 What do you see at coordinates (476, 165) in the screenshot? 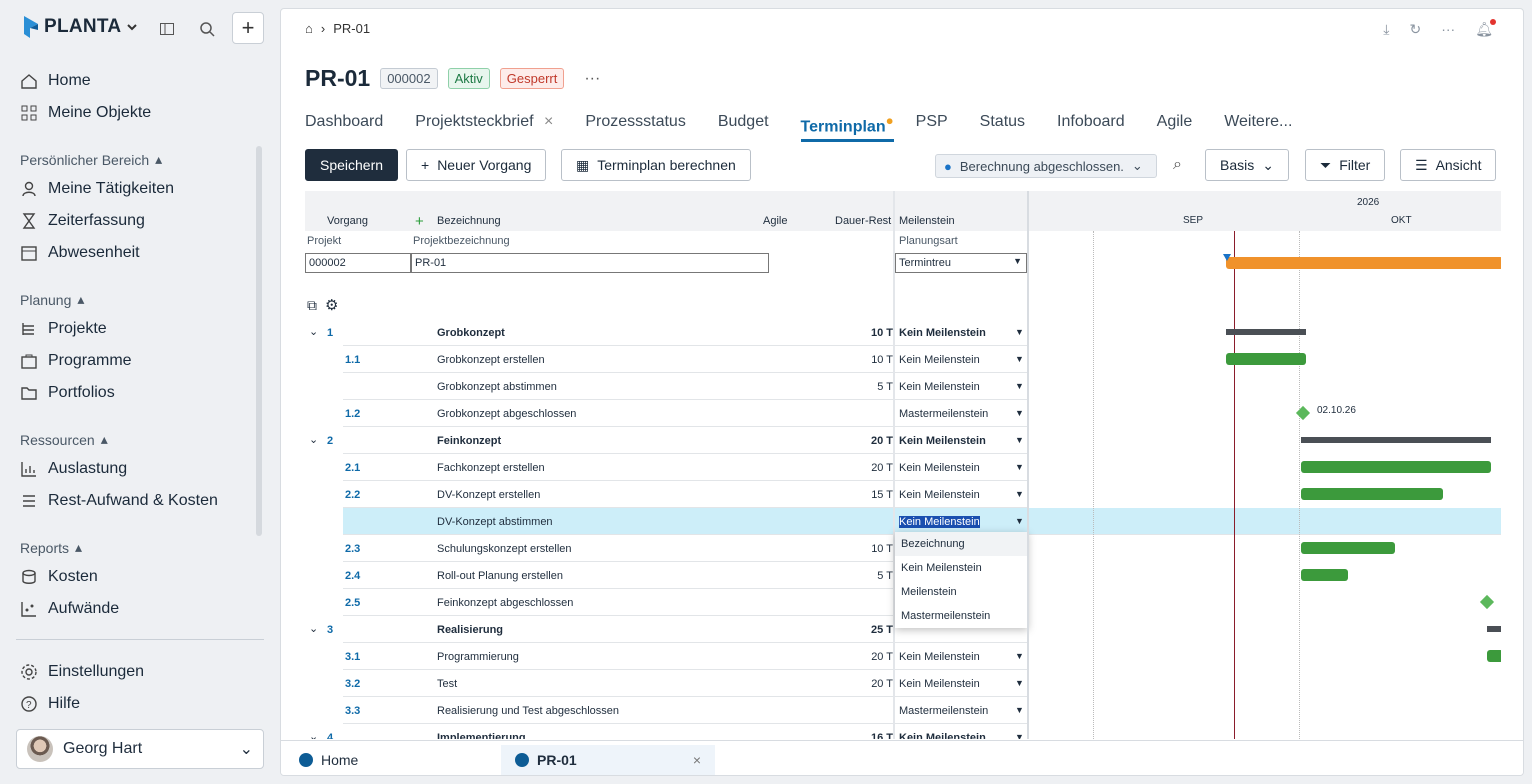
I see `new-task-button: + Neuer Vorgang` at bounding box center [476, 165].